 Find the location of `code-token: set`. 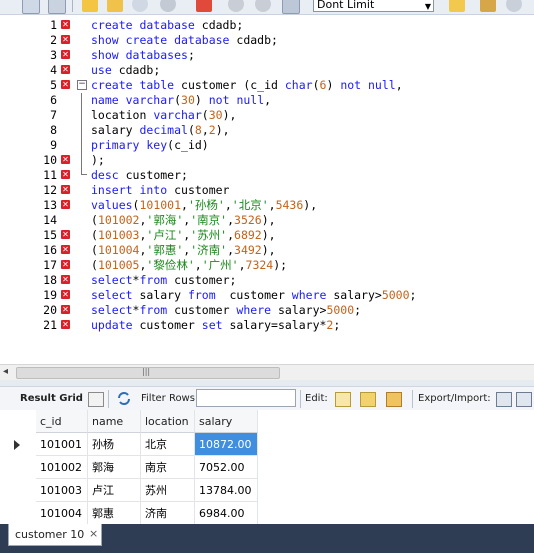

code-token: set is located at coordinates (215, 325).